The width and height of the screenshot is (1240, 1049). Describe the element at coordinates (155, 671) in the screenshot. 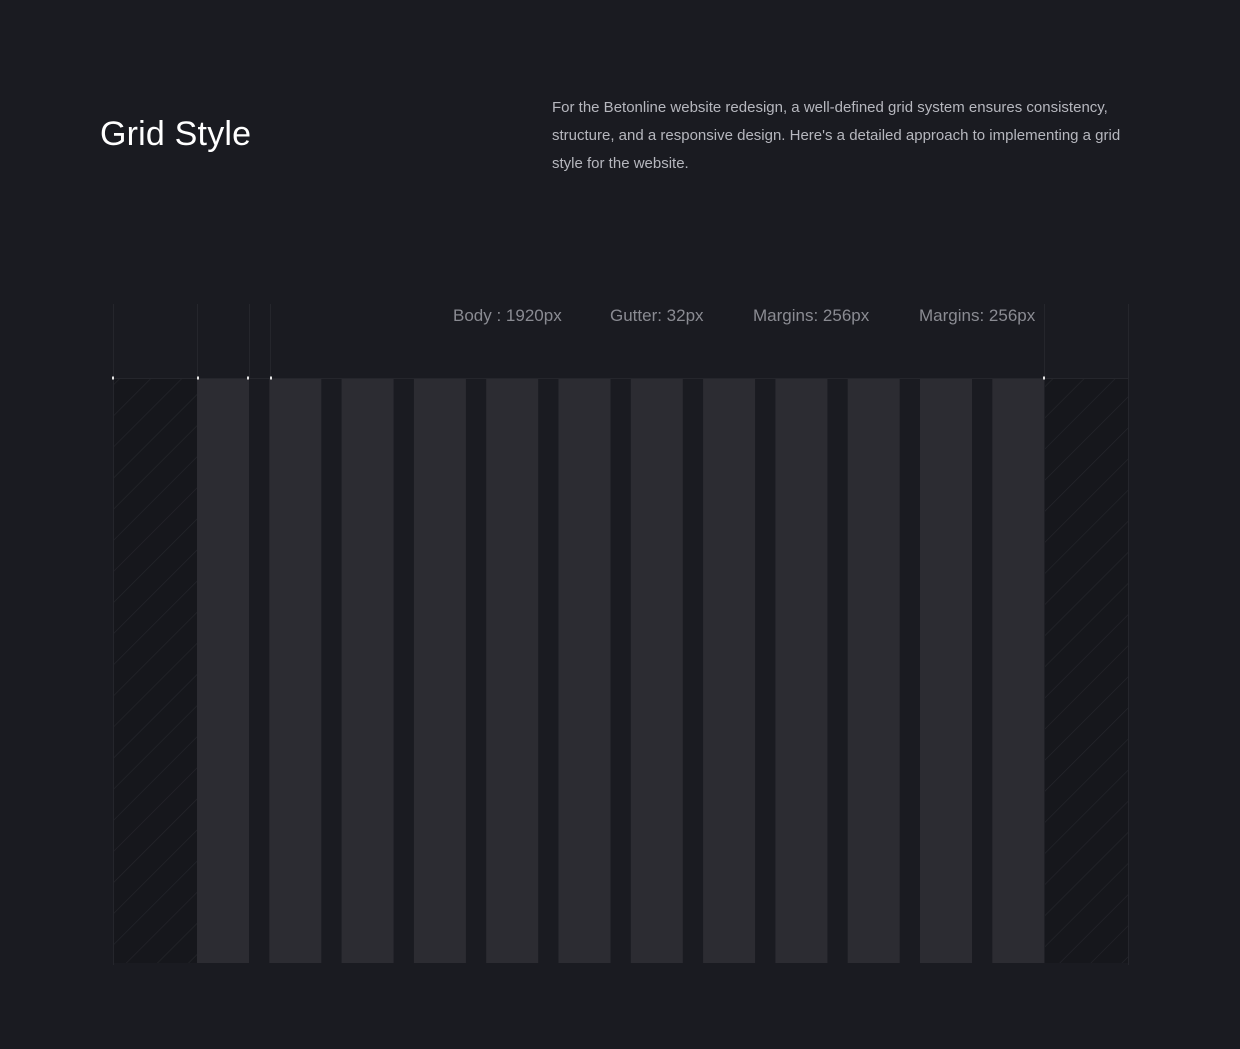

I see `left-margin-hatch` at that location.